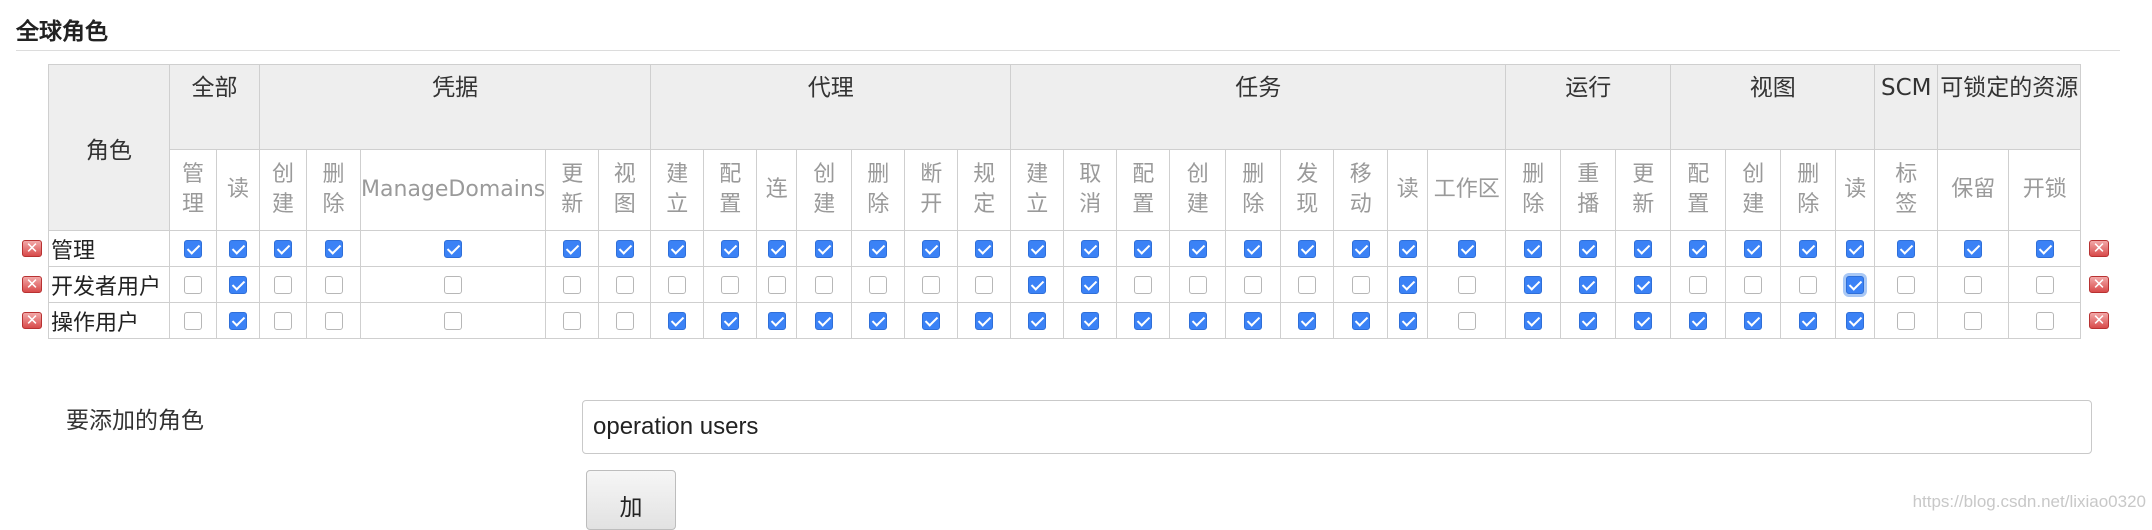 This screenshot has width=2152, height=530. I want to click on role-to-add-input, so click(1337, 427).